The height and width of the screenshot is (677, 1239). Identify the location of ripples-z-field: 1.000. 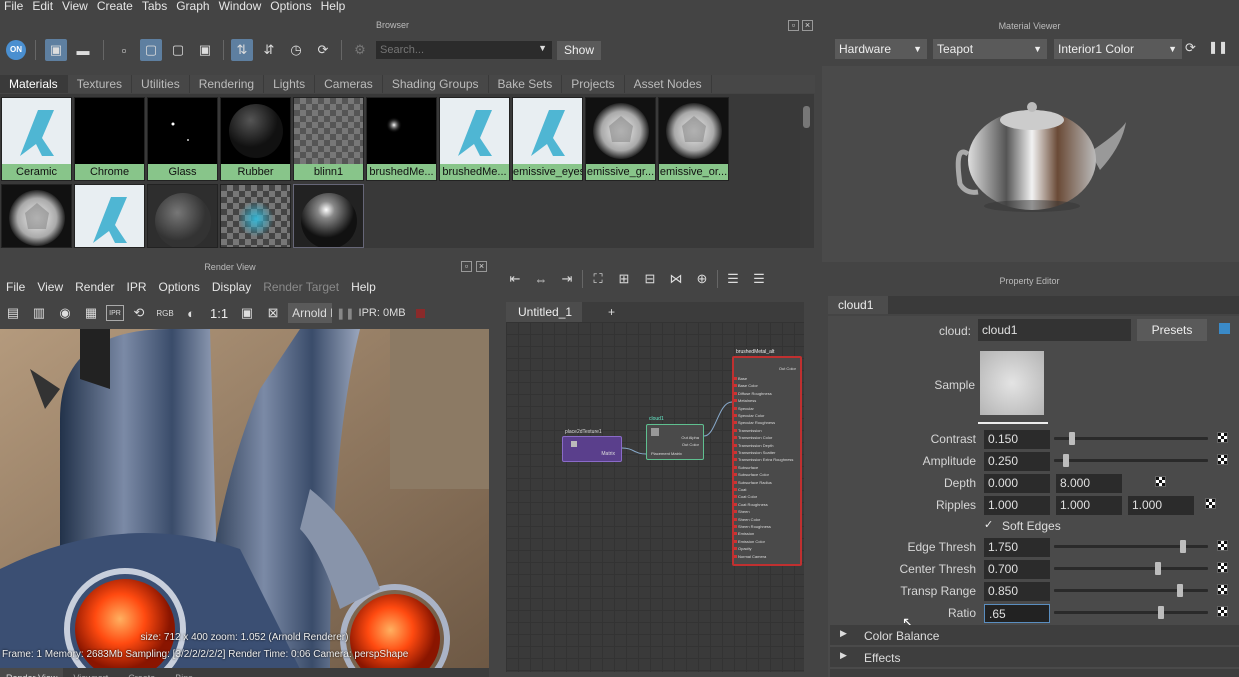
(1161, 505).